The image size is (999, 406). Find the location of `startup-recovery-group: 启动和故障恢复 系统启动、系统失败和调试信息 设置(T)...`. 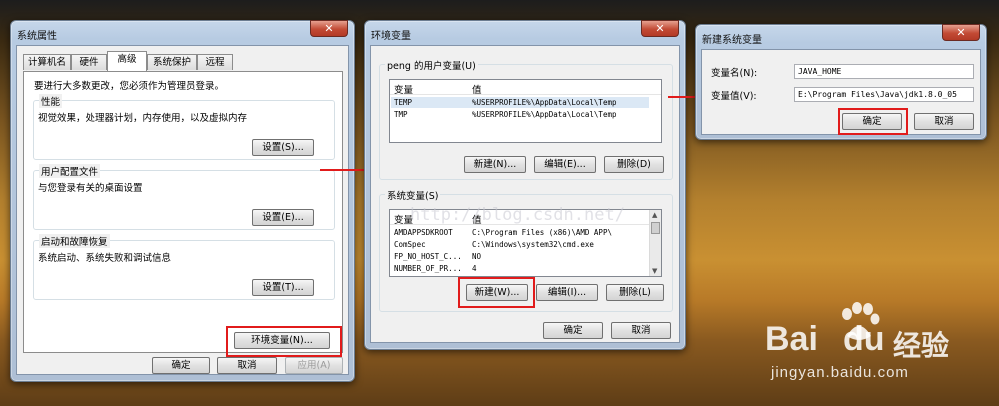

startup-recovery-group: 启动和故障恢复 系统启动、系统失败和调试信息 设置(T)... is located at coordinates (184, 267).